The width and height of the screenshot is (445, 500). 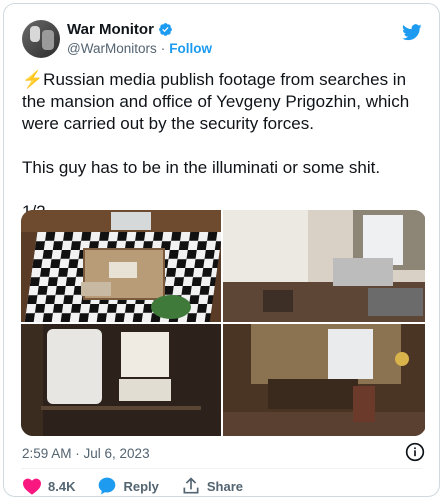 What do you see at coordinates (86, 453) in the screenshot?
I see `timestamp: 2:59 AM · Jul 6, 2023` at bounding box center [86, 453].